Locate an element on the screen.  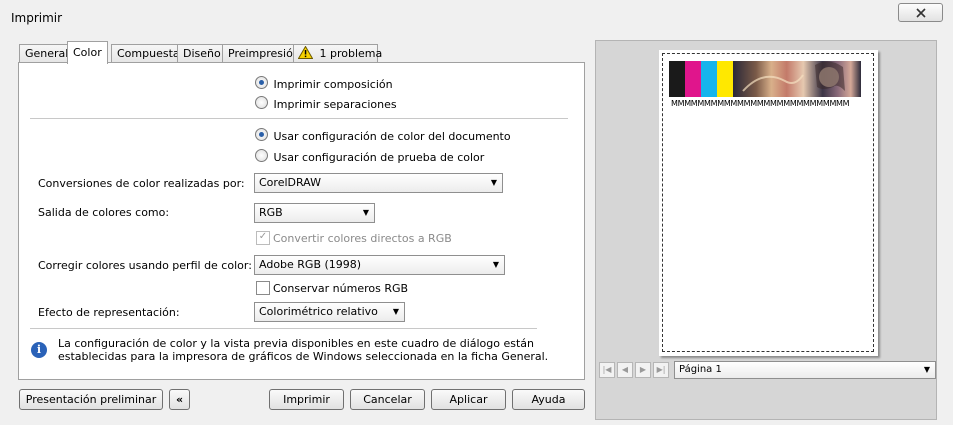
tab-color: Color is located at coordinates (87, 52).